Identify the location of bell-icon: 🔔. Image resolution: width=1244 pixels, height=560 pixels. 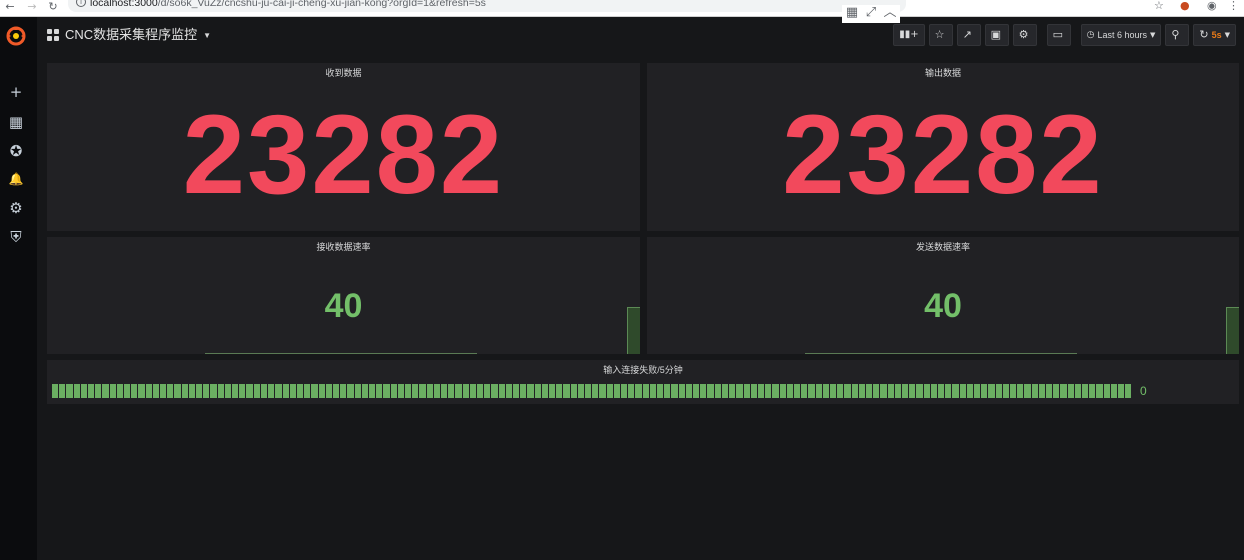
(16, 179).